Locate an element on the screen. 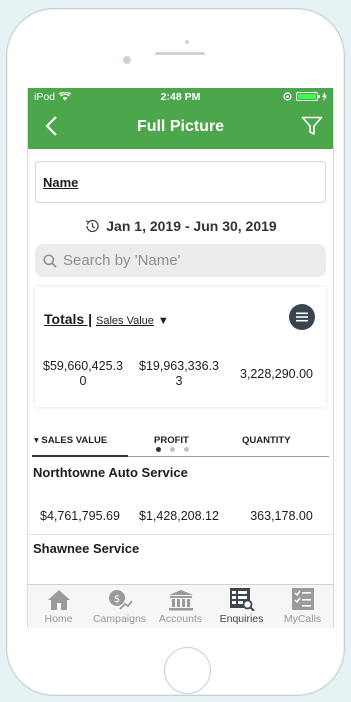 The image size is (351, 702). filter-button is located at coordinates (312, 126).